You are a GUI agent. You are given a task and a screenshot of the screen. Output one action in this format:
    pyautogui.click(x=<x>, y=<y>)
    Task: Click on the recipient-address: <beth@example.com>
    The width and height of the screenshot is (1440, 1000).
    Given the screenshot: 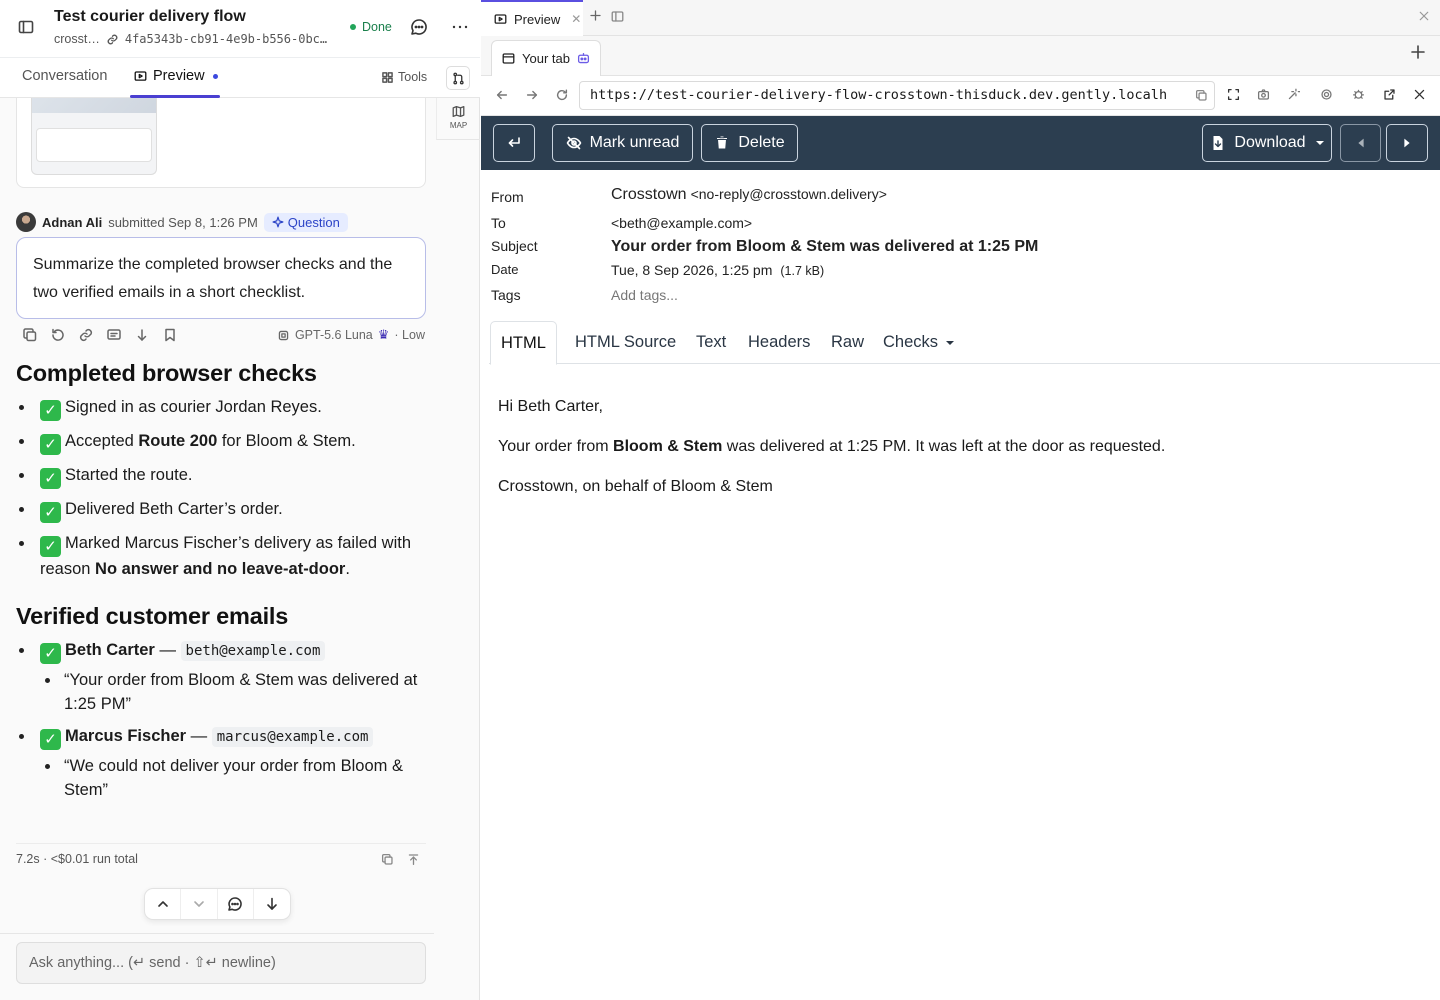 What is the action you would take?
    pyautogui.click(x=682, y=223)
    